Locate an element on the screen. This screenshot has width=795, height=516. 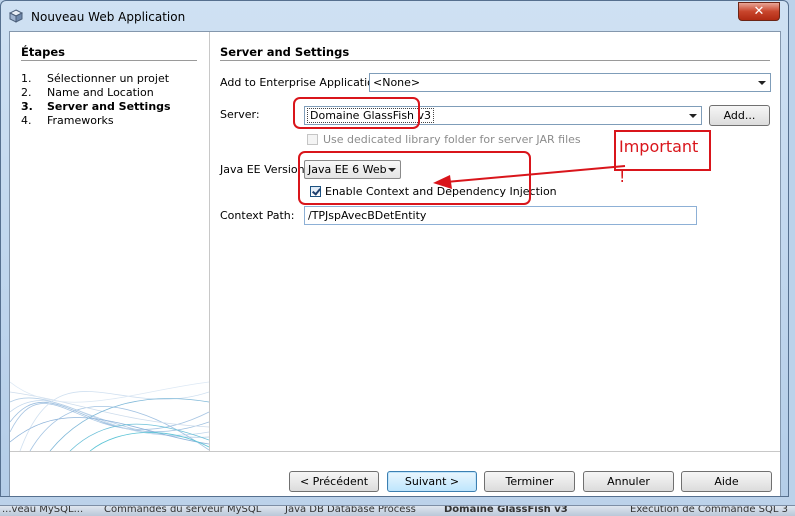
section-title: Server and Settings is located at coordinates (285, 52).